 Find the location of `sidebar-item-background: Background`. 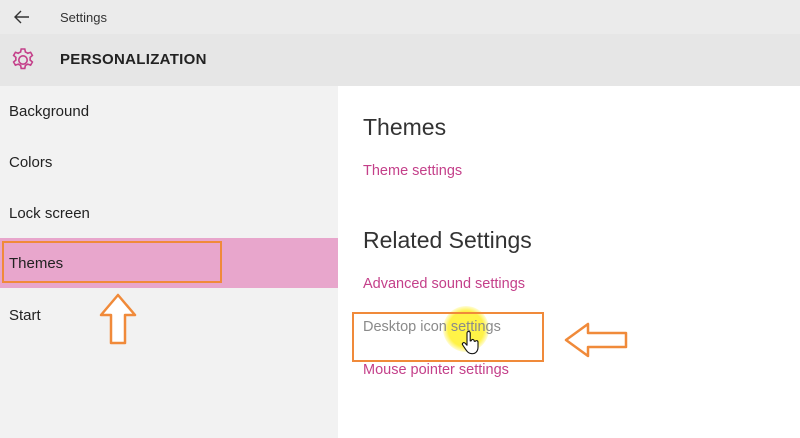

sidebar-item-background: Background is located at coordinates (169, 111).